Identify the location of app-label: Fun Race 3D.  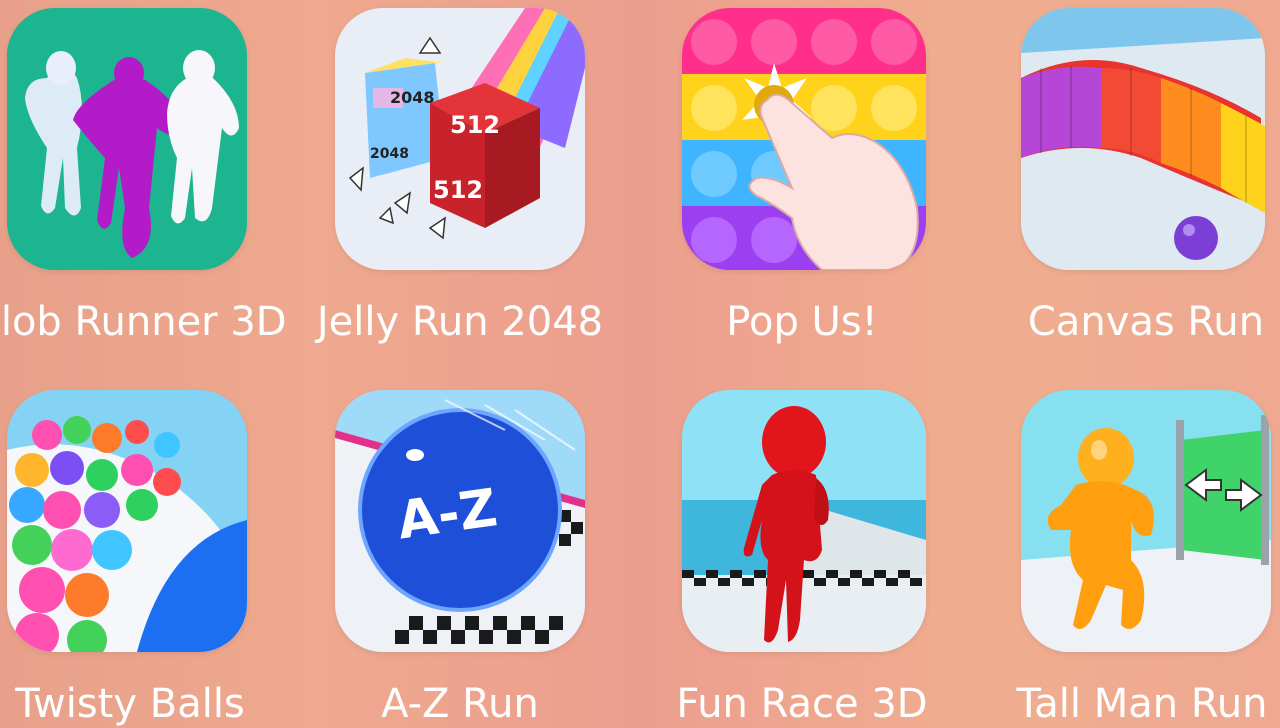
(802, 704).